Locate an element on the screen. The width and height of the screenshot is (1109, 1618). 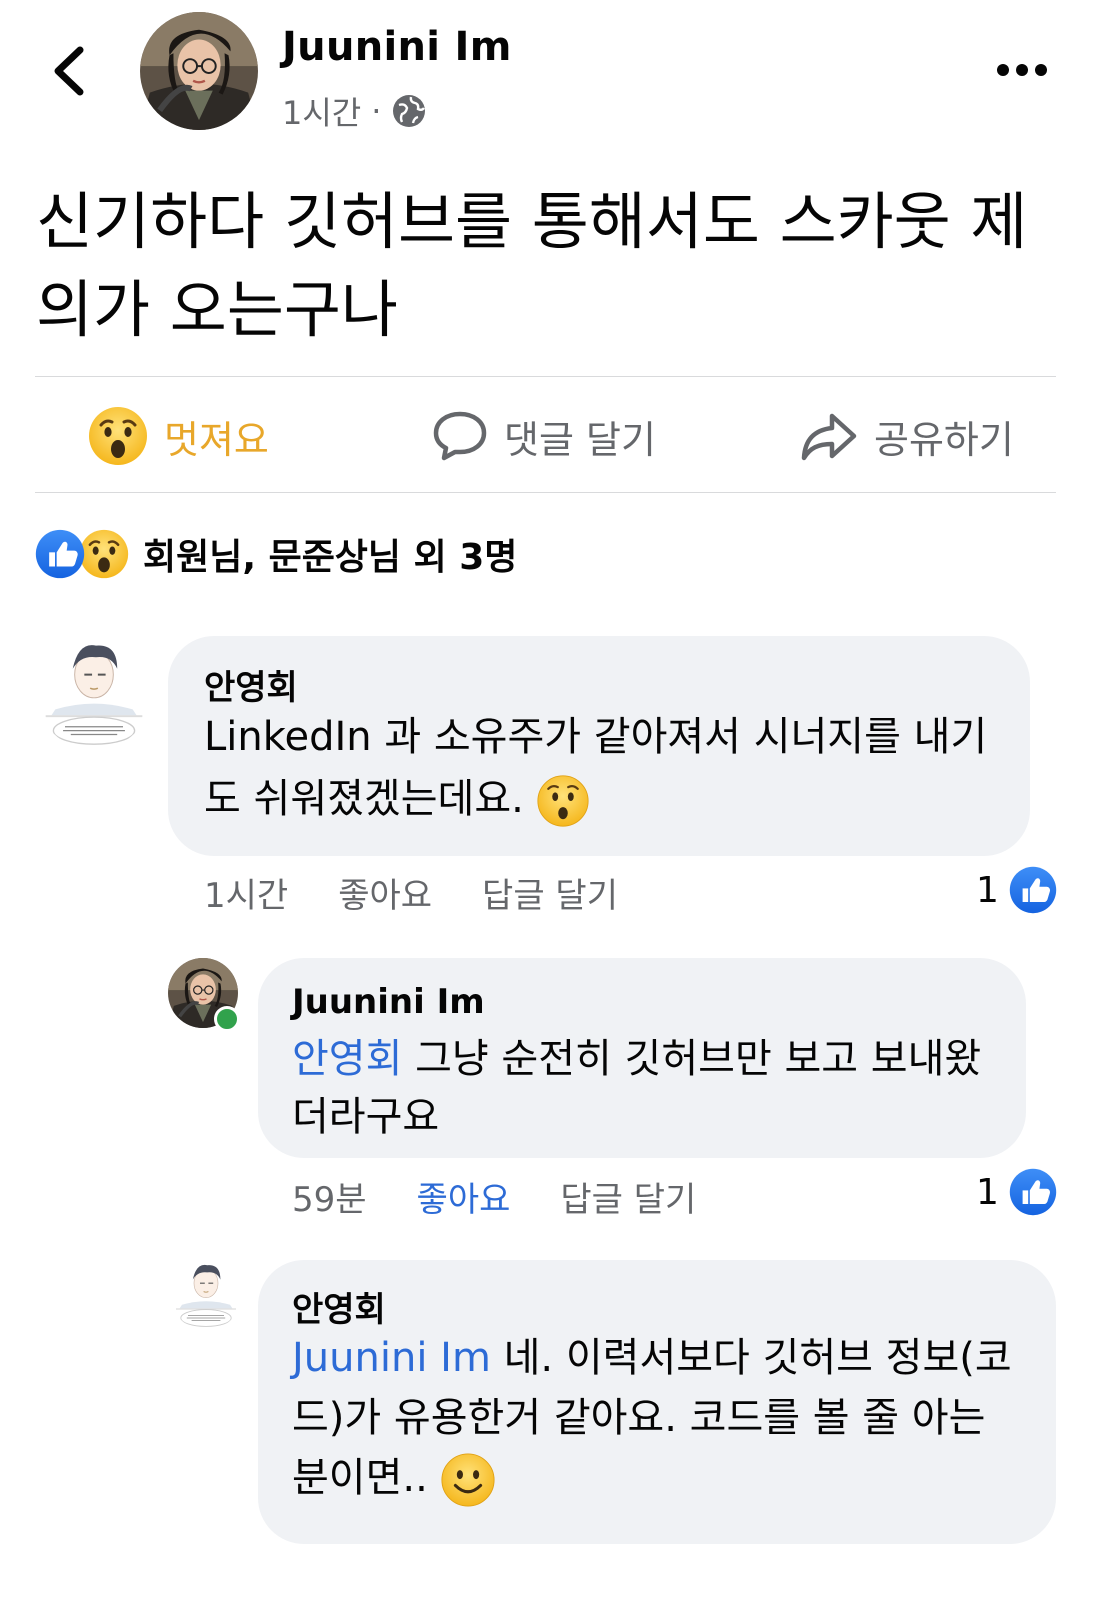
back-button is located at coordinates (70, 71).